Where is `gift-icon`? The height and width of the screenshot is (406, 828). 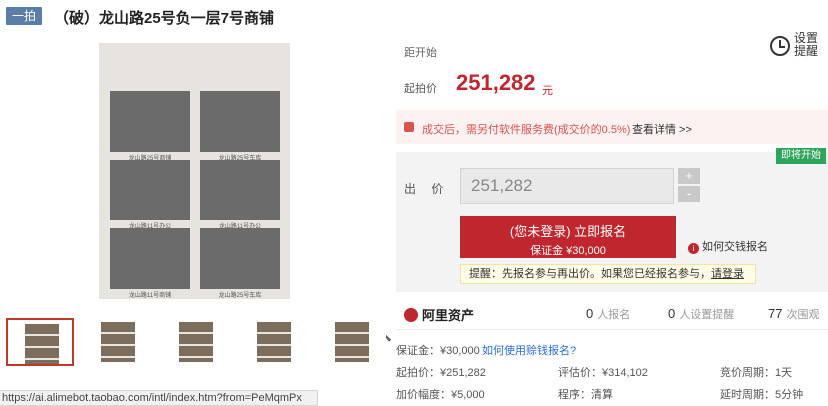 gift-icon is located at coordinates (409, 127).